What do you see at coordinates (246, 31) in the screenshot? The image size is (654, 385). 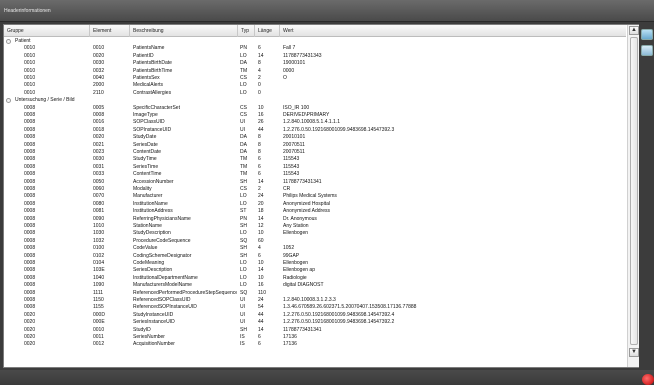 I see `column-header-typ: Typ` at bounding box center [246, 31].